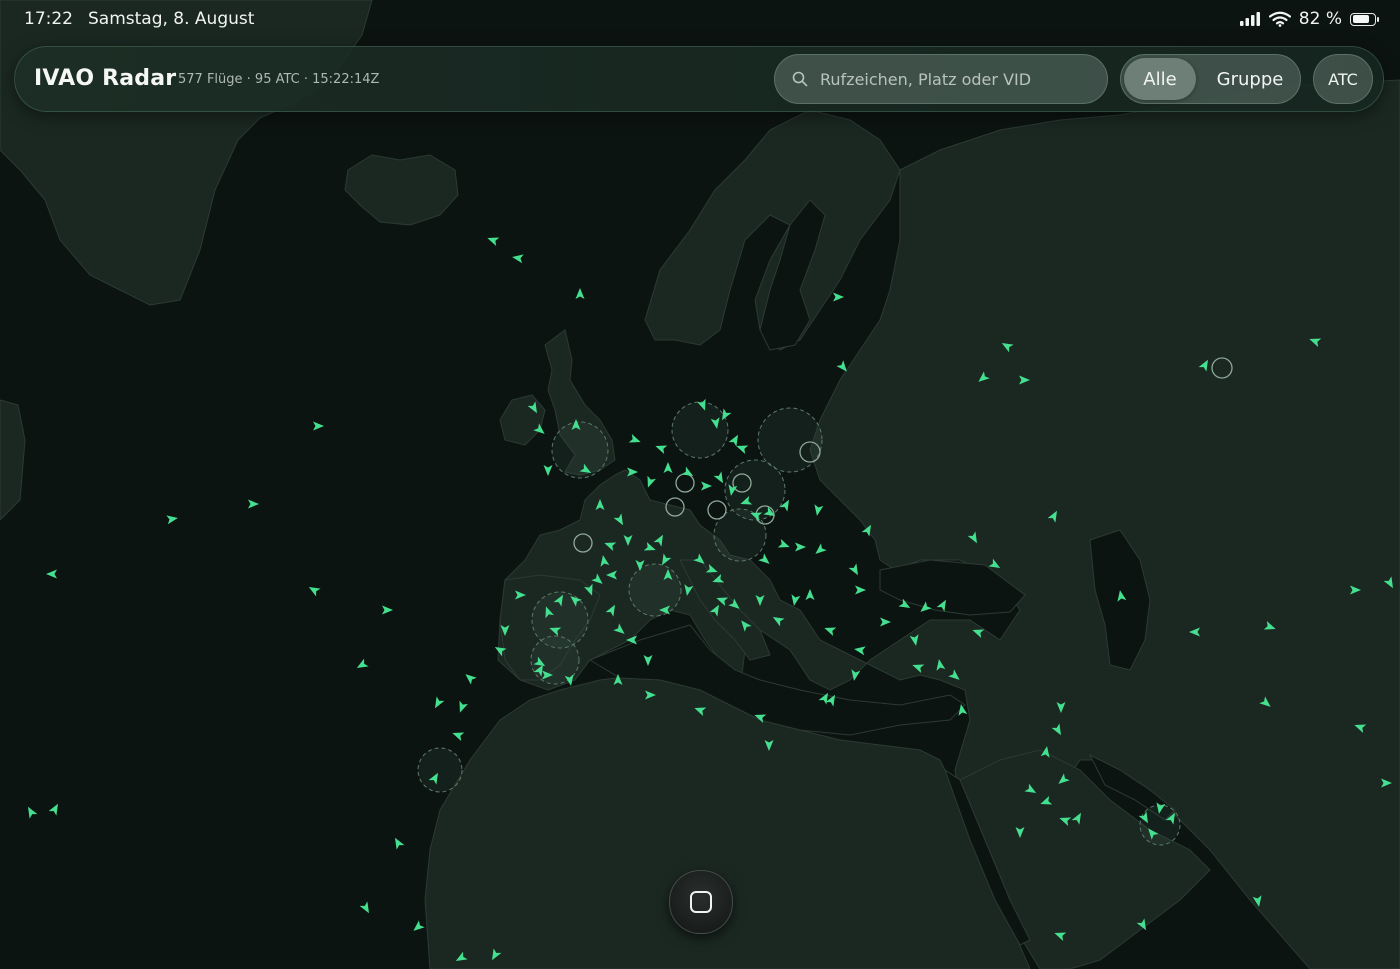 This screenshot has width=1400, height=969. Describe the element at coordinates (1360, 19) in the screenshot. I see `battery-fill` at that location.